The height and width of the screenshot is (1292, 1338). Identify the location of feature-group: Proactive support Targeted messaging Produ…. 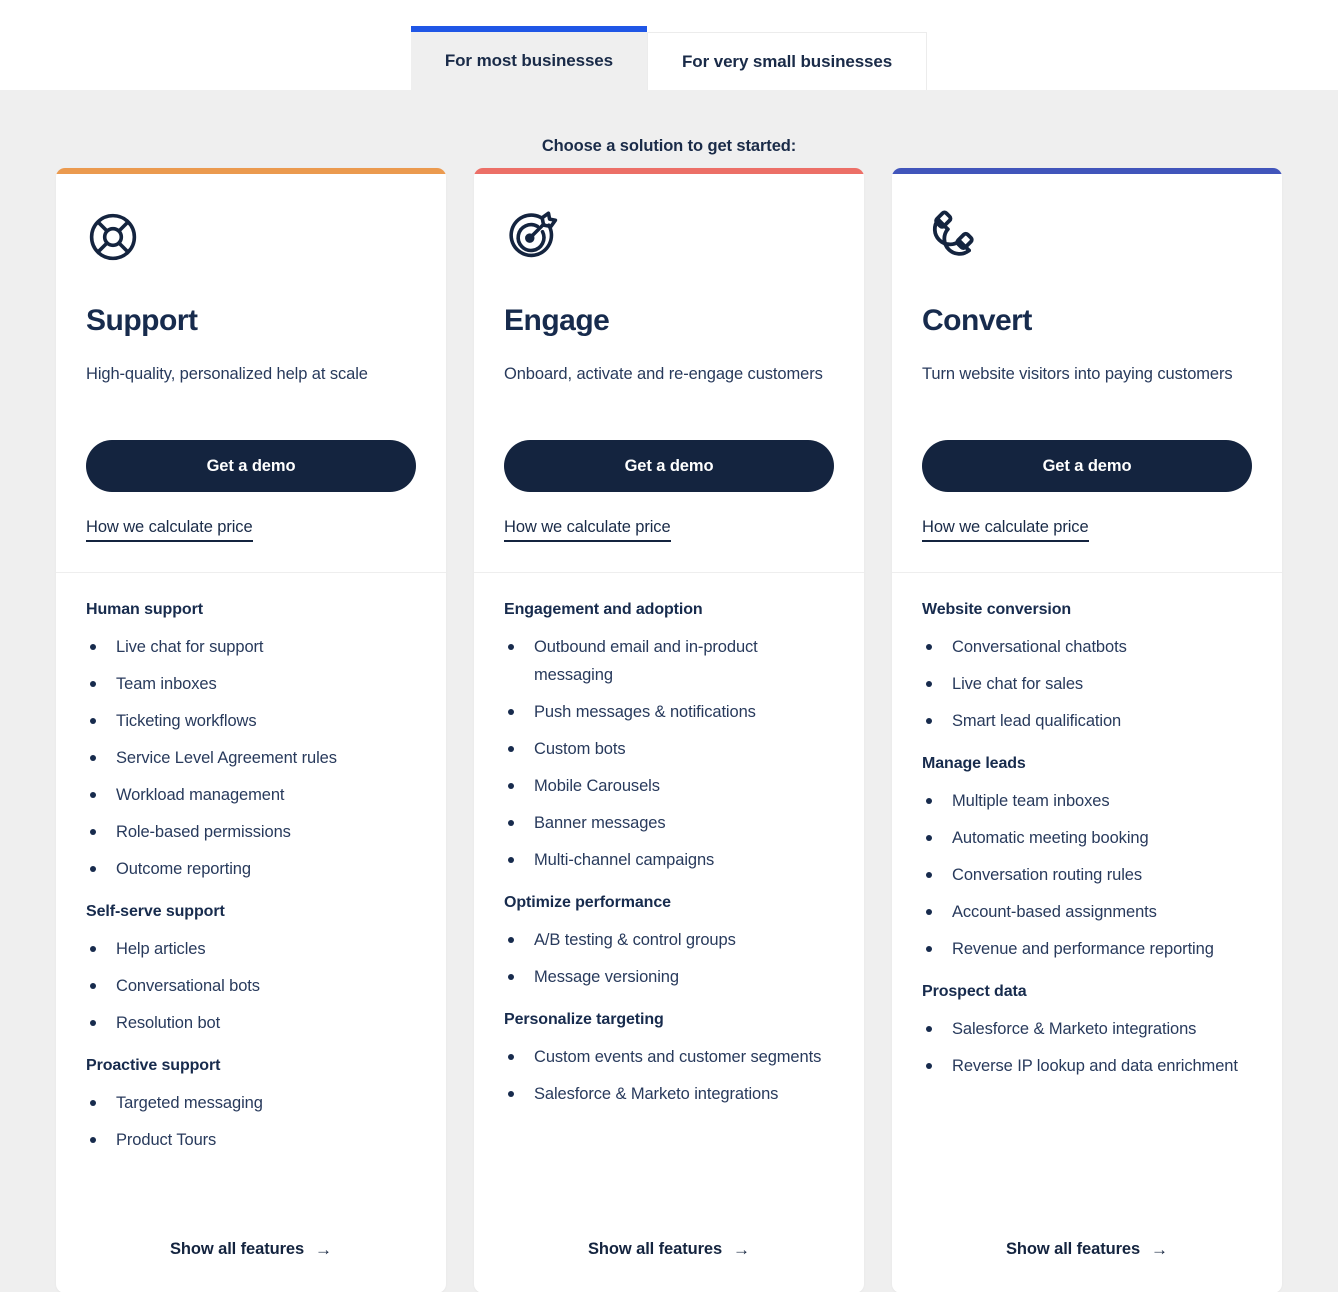
(251, 1105).